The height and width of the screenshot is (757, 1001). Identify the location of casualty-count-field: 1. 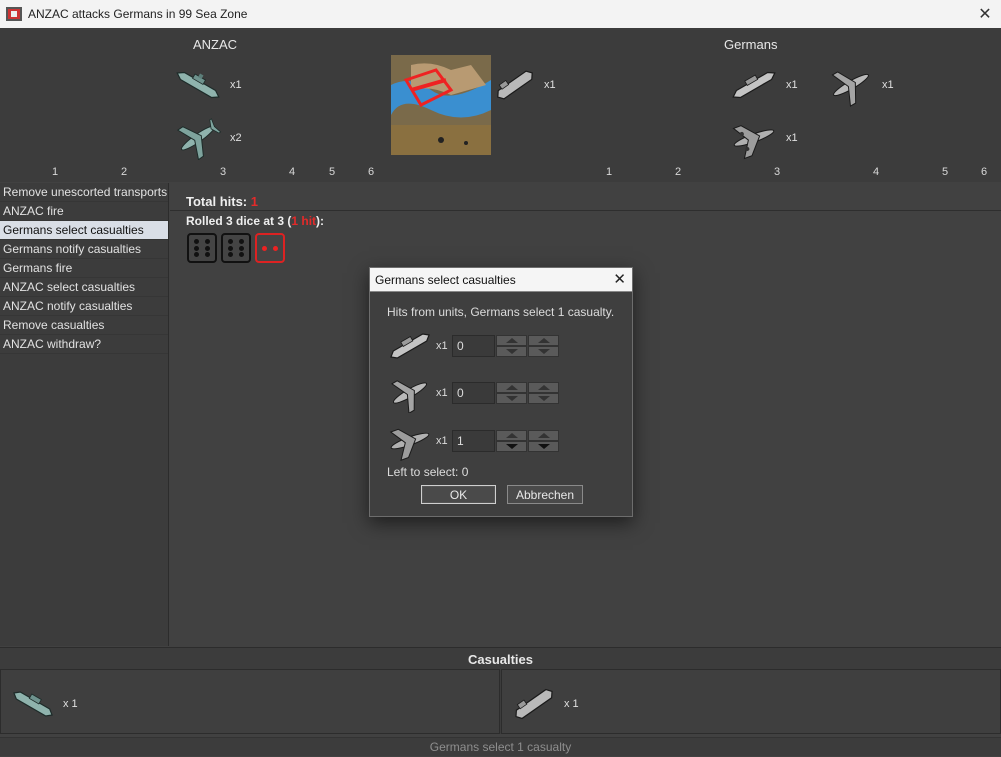
(473, 441).